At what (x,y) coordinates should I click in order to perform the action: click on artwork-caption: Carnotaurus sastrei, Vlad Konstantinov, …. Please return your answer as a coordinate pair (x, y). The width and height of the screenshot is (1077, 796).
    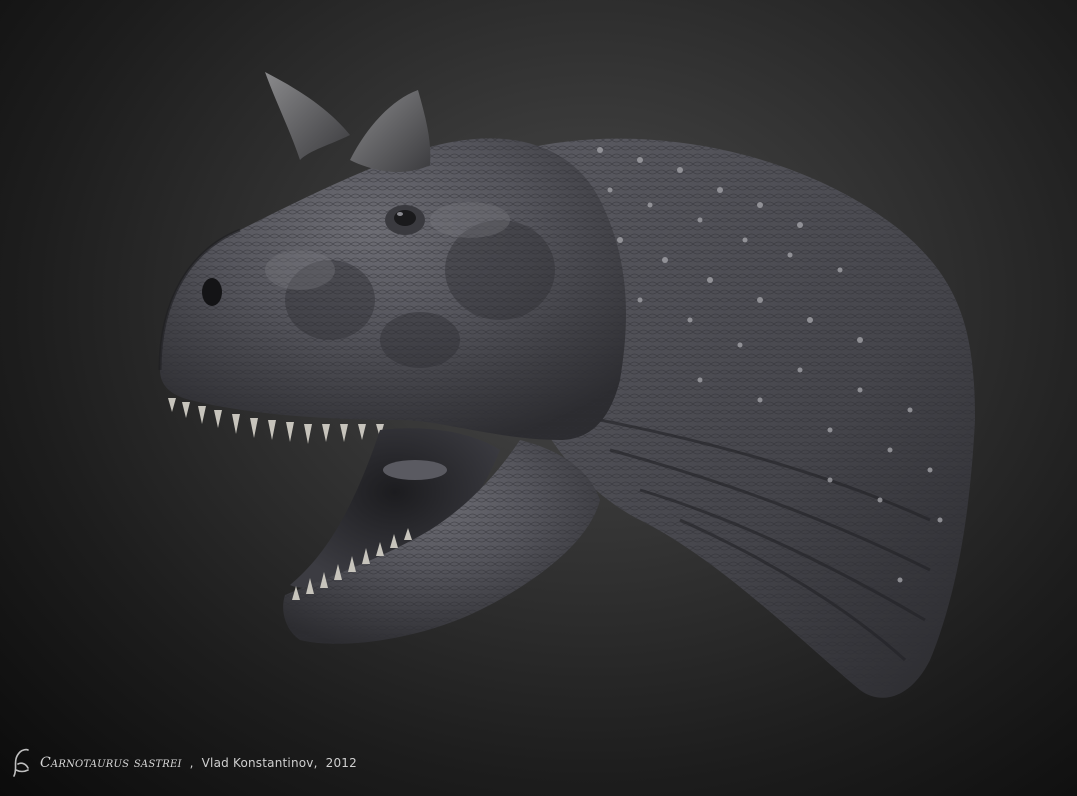
    Looking at the image, I should click on (182, 763).